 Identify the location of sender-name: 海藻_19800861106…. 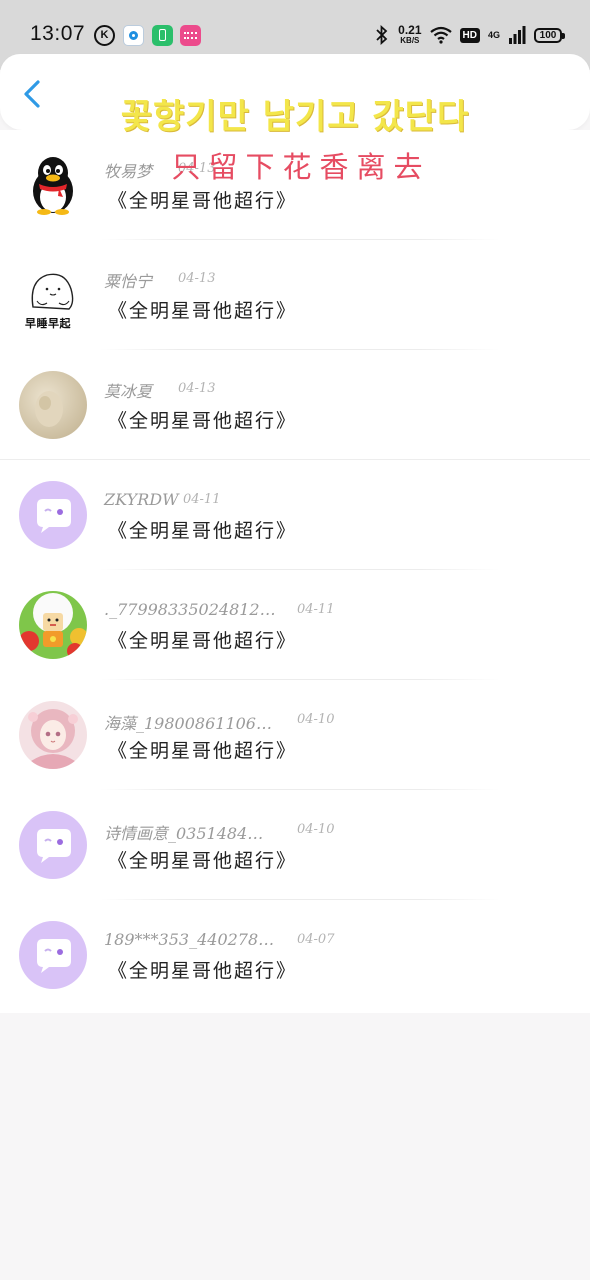
(188, 723).